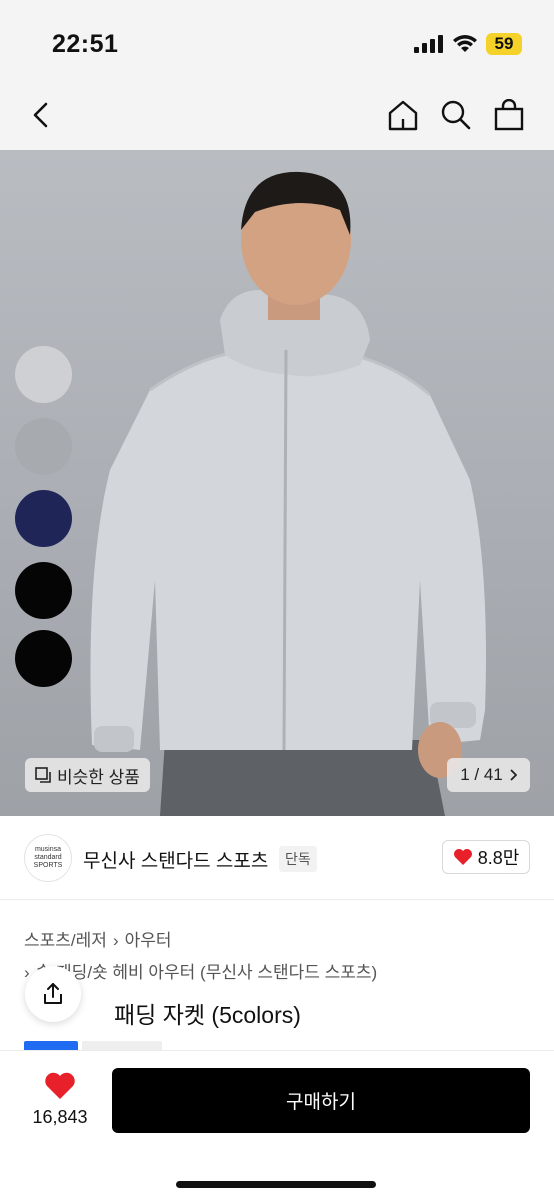 This screenshot has width=554, height=1200. I want to click on exclusive-badge: 단독, so click(298, 859).